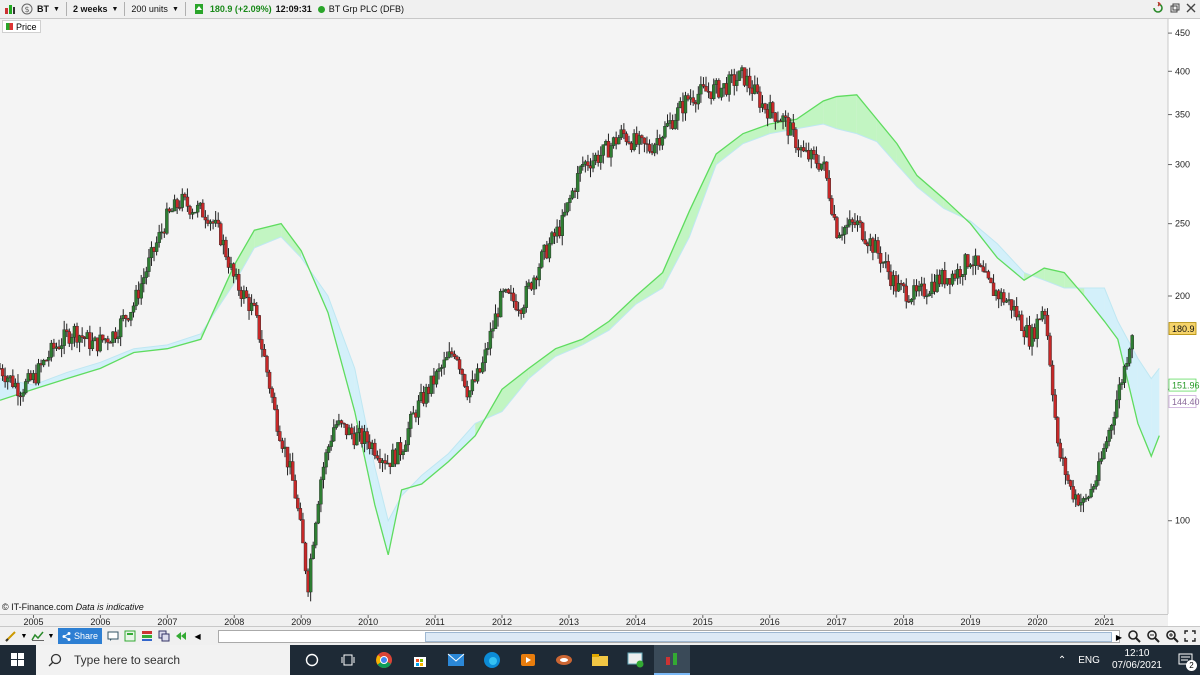  Describe the element at coordinates (492, 660) in the screenshot. I see `edge-icon` at that location.